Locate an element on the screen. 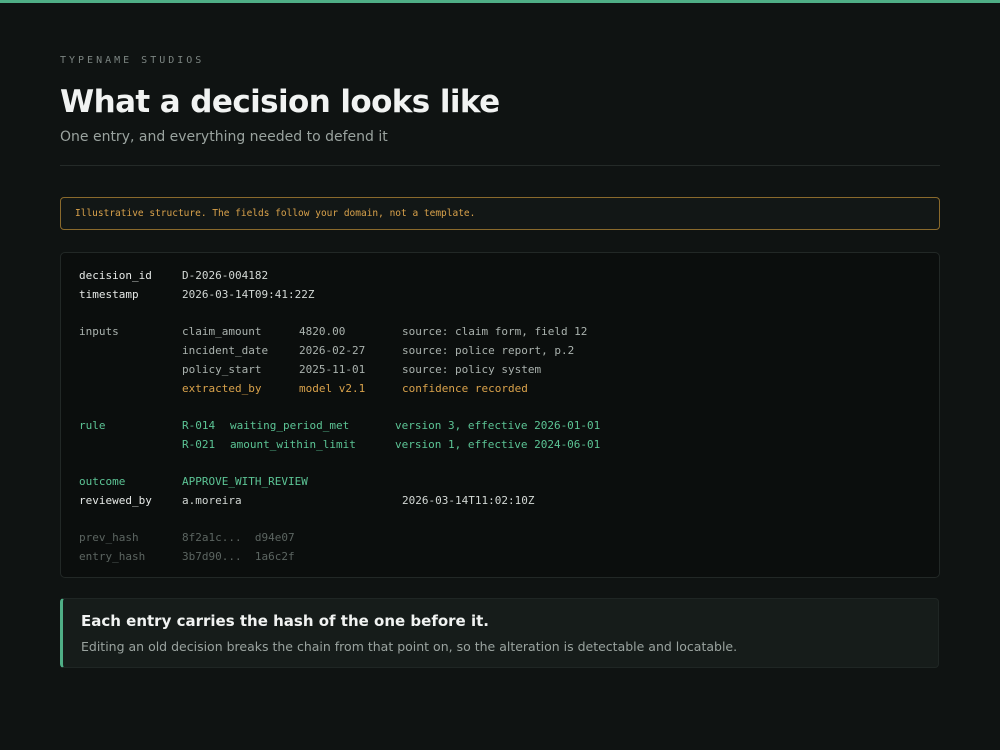 This screenshot has width=1000, height=750. decision-id-value: D-2026-004182 is located at coordinates (225, 275).